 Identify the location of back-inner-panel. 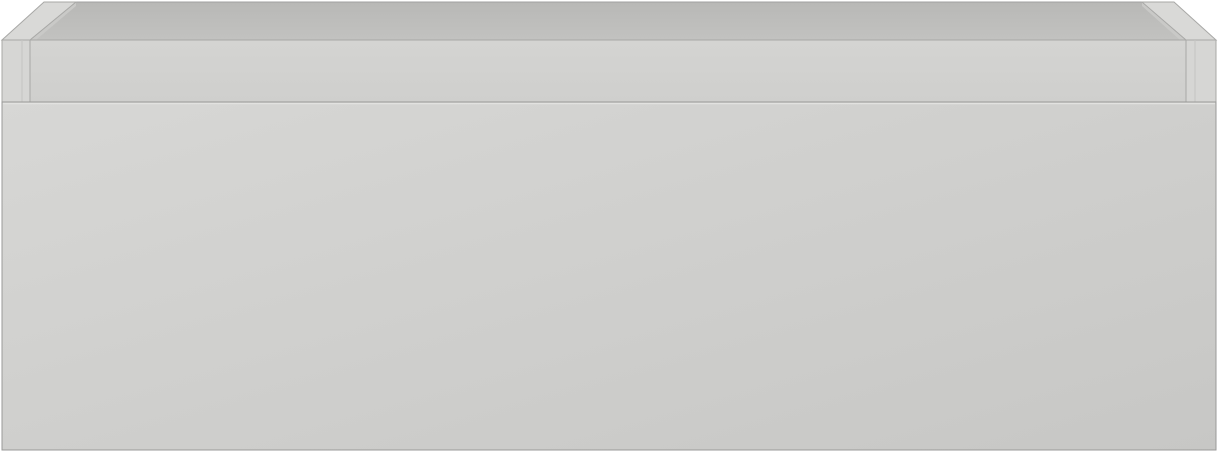
(608, 21).